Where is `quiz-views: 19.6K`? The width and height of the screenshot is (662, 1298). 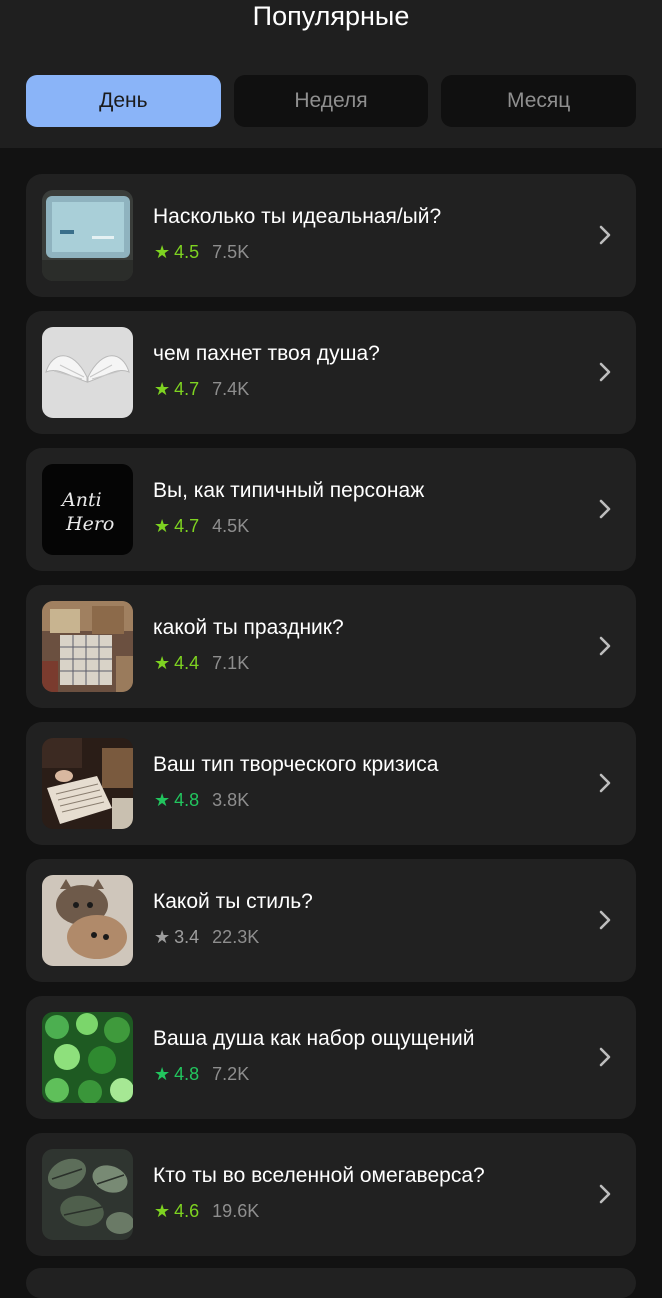 quiz-views: 19.6K is located at coordinates (236, 1210).